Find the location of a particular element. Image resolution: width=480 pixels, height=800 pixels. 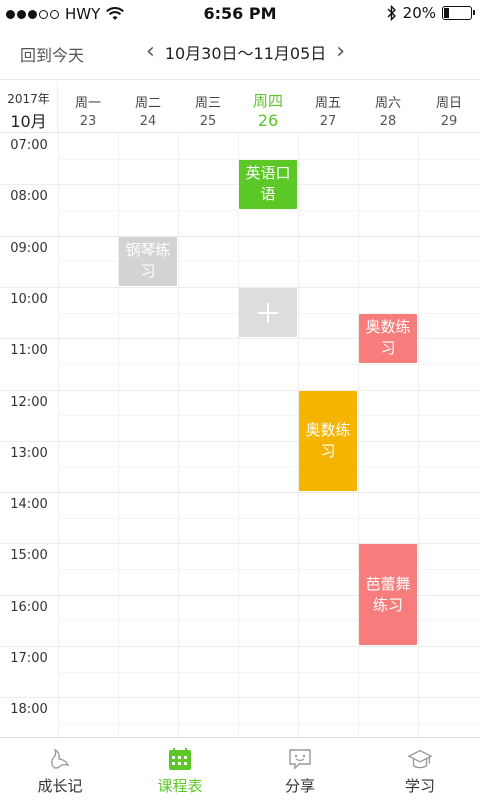

day-column-header: 周六 28 is located at coordinates (388, 107).